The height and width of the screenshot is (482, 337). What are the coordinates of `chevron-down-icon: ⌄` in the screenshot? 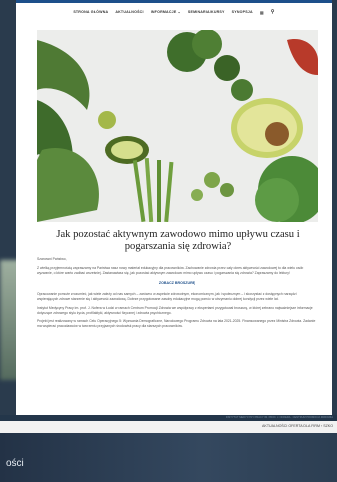 It's located at (179, 12).